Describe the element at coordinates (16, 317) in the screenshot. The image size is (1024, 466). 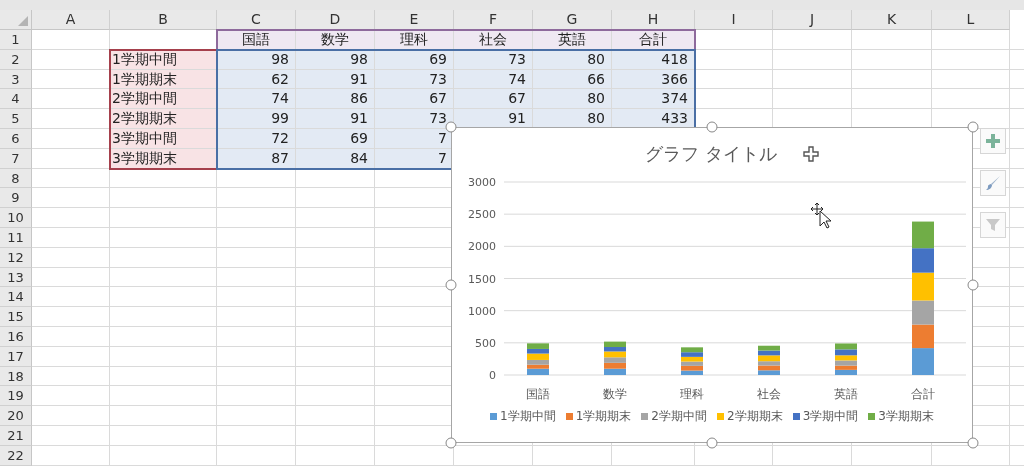
I see `row-header: 15` at that location.